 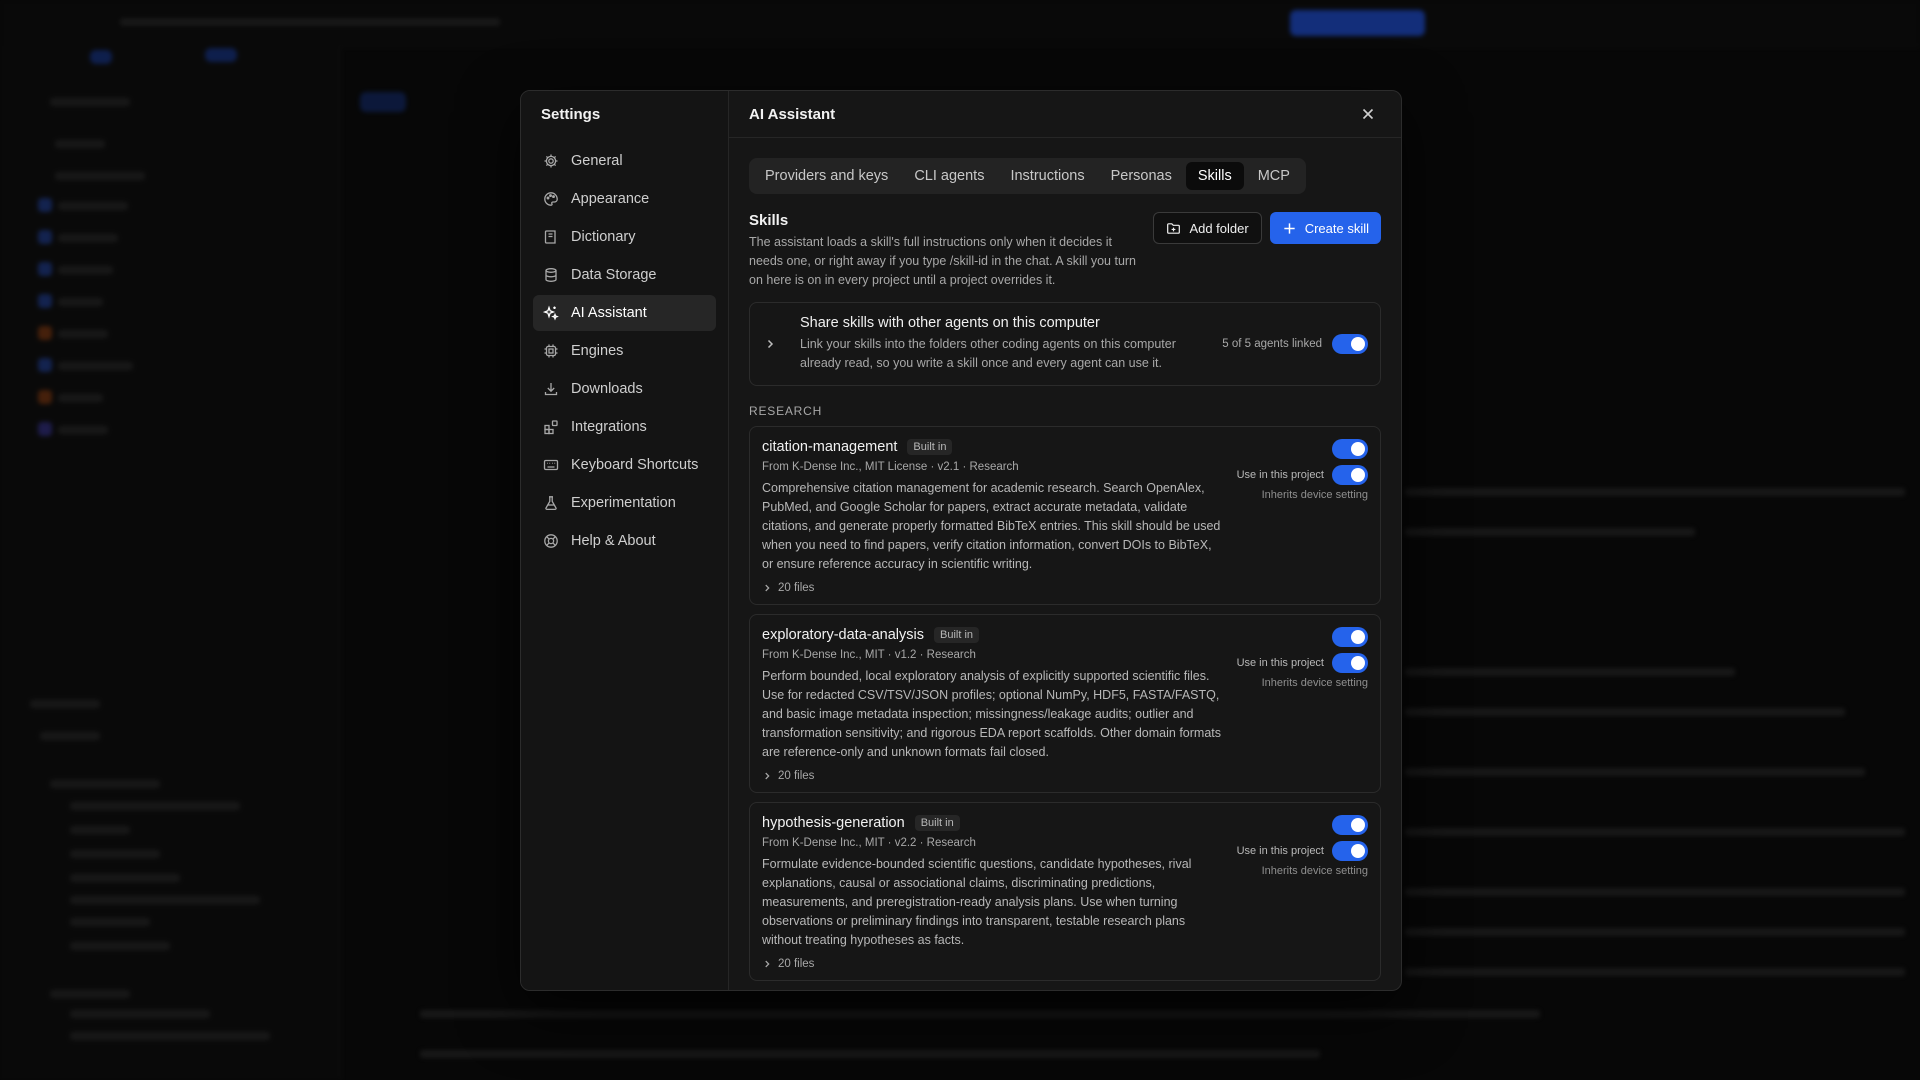 I want to click on flask-icon, so click(x=551, y=503).